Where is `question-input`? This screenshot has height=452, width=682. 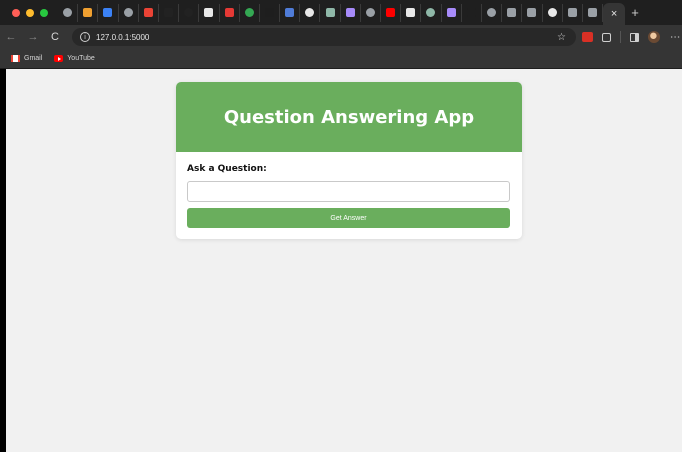
question-input is located at coordinates (348, 191).